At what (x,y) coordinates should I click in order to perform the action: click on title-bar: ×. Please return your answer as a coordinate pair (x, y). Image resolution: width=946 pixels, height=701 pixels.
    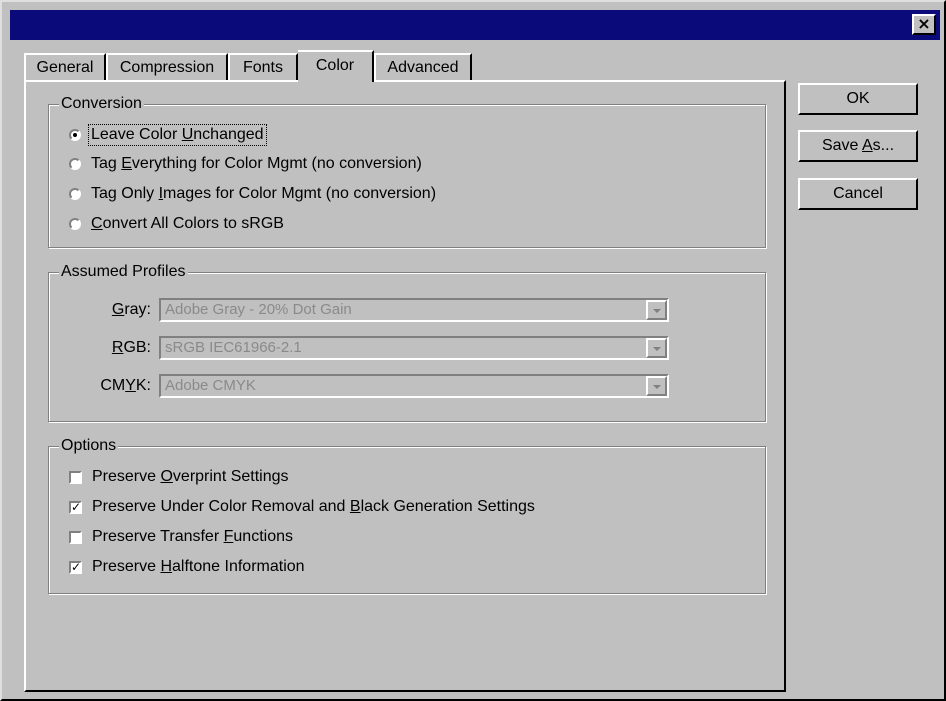
    Looking at the image, I should click on (475, 25).